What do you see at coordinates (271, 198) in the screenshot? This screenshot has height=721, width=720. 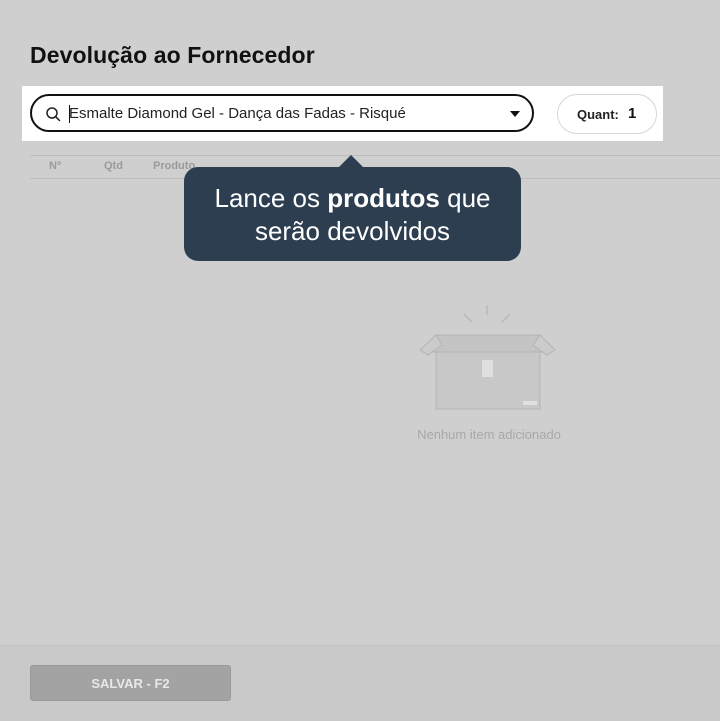 I see `tooltip-text-start: Lance os` at bounding box center [271, 198].